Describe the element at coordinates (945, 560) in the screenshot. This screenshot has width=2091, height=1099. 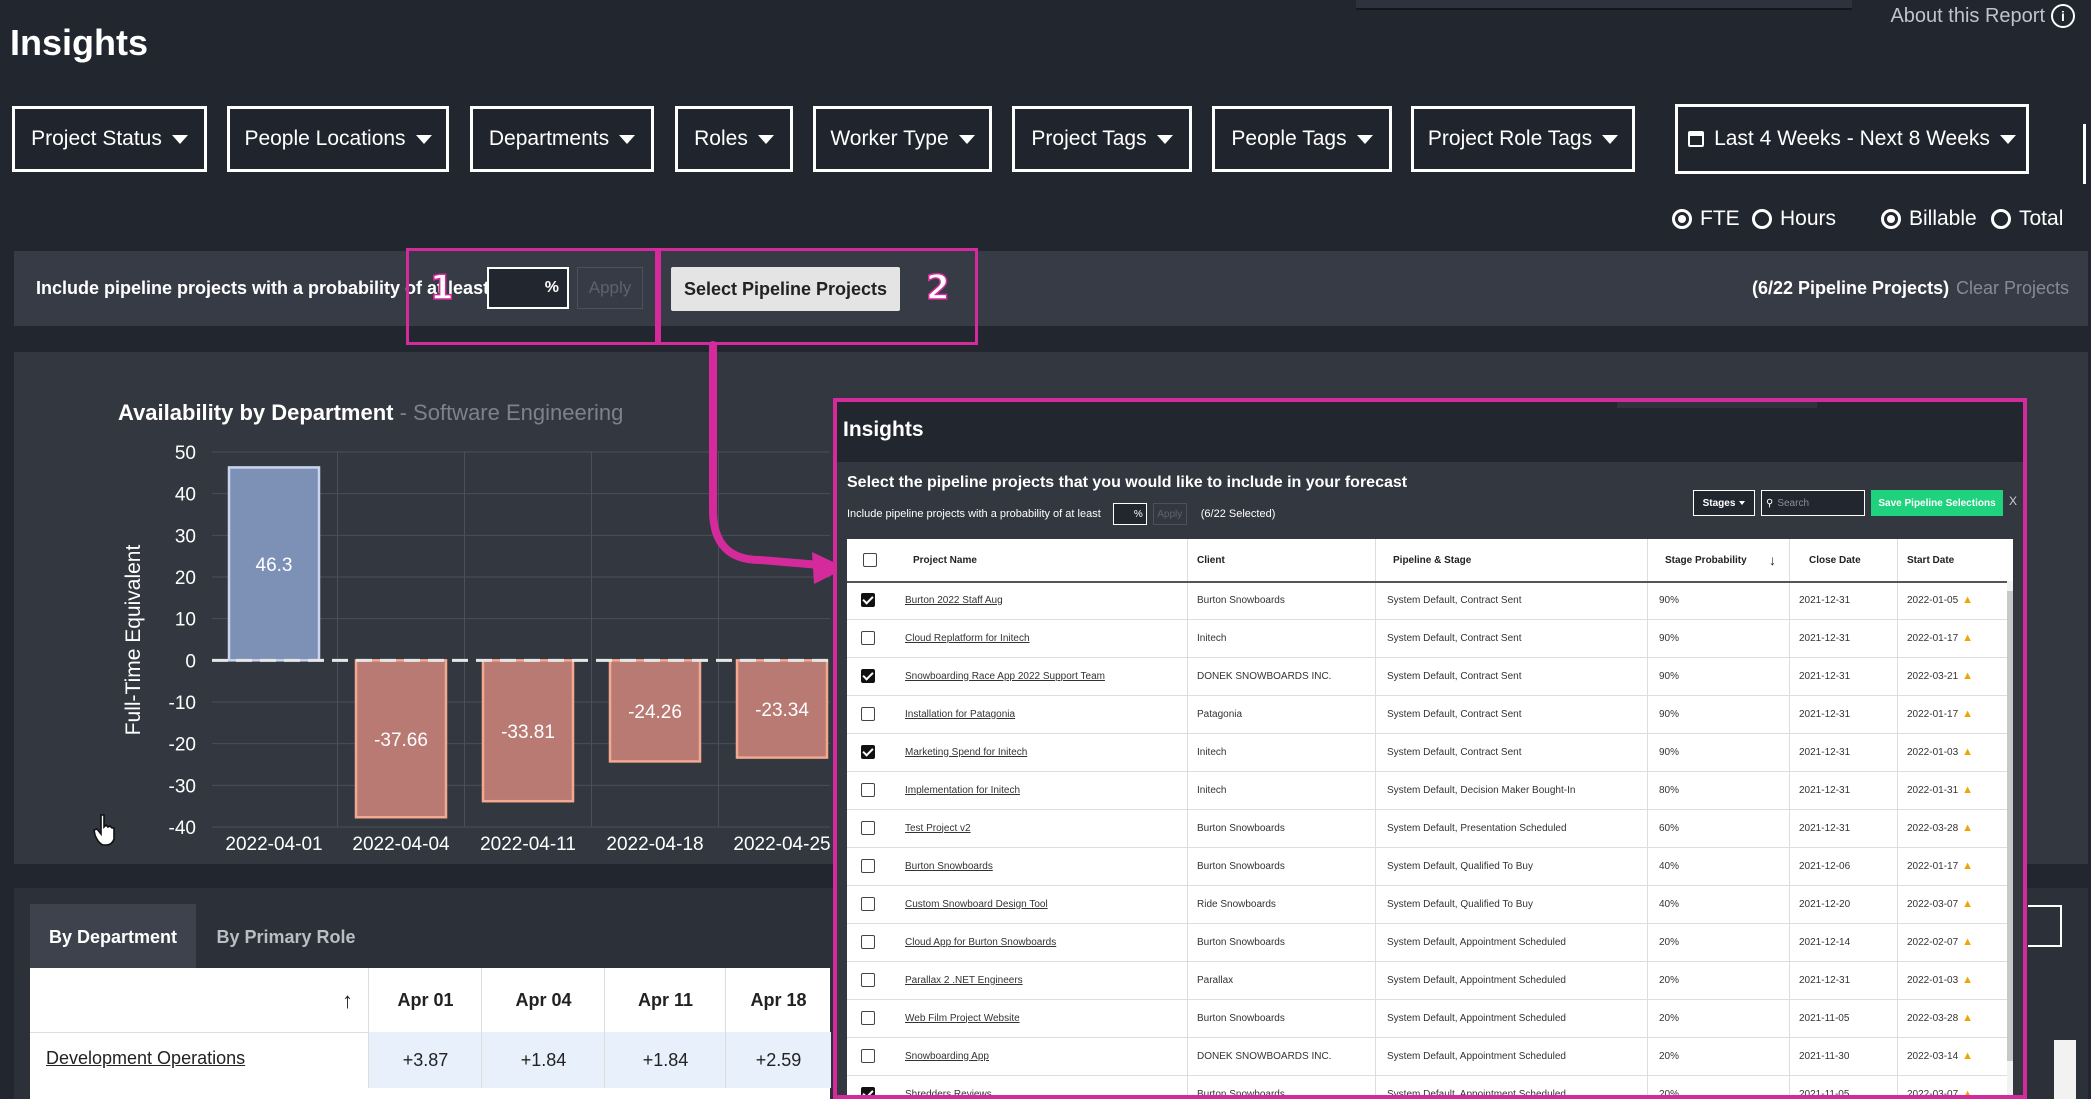
I see `column-header-project-name: Project Name` at that location.